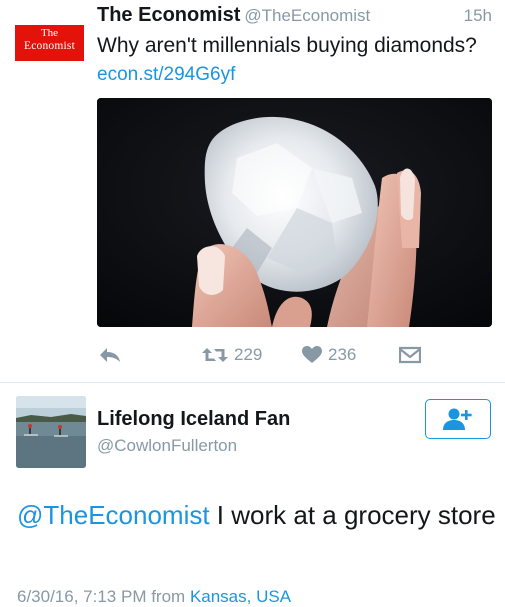 The width and height of the screenshot is (505, 607). I want to click on tweet-location-link: Kansas, USA, so click(240, 596).